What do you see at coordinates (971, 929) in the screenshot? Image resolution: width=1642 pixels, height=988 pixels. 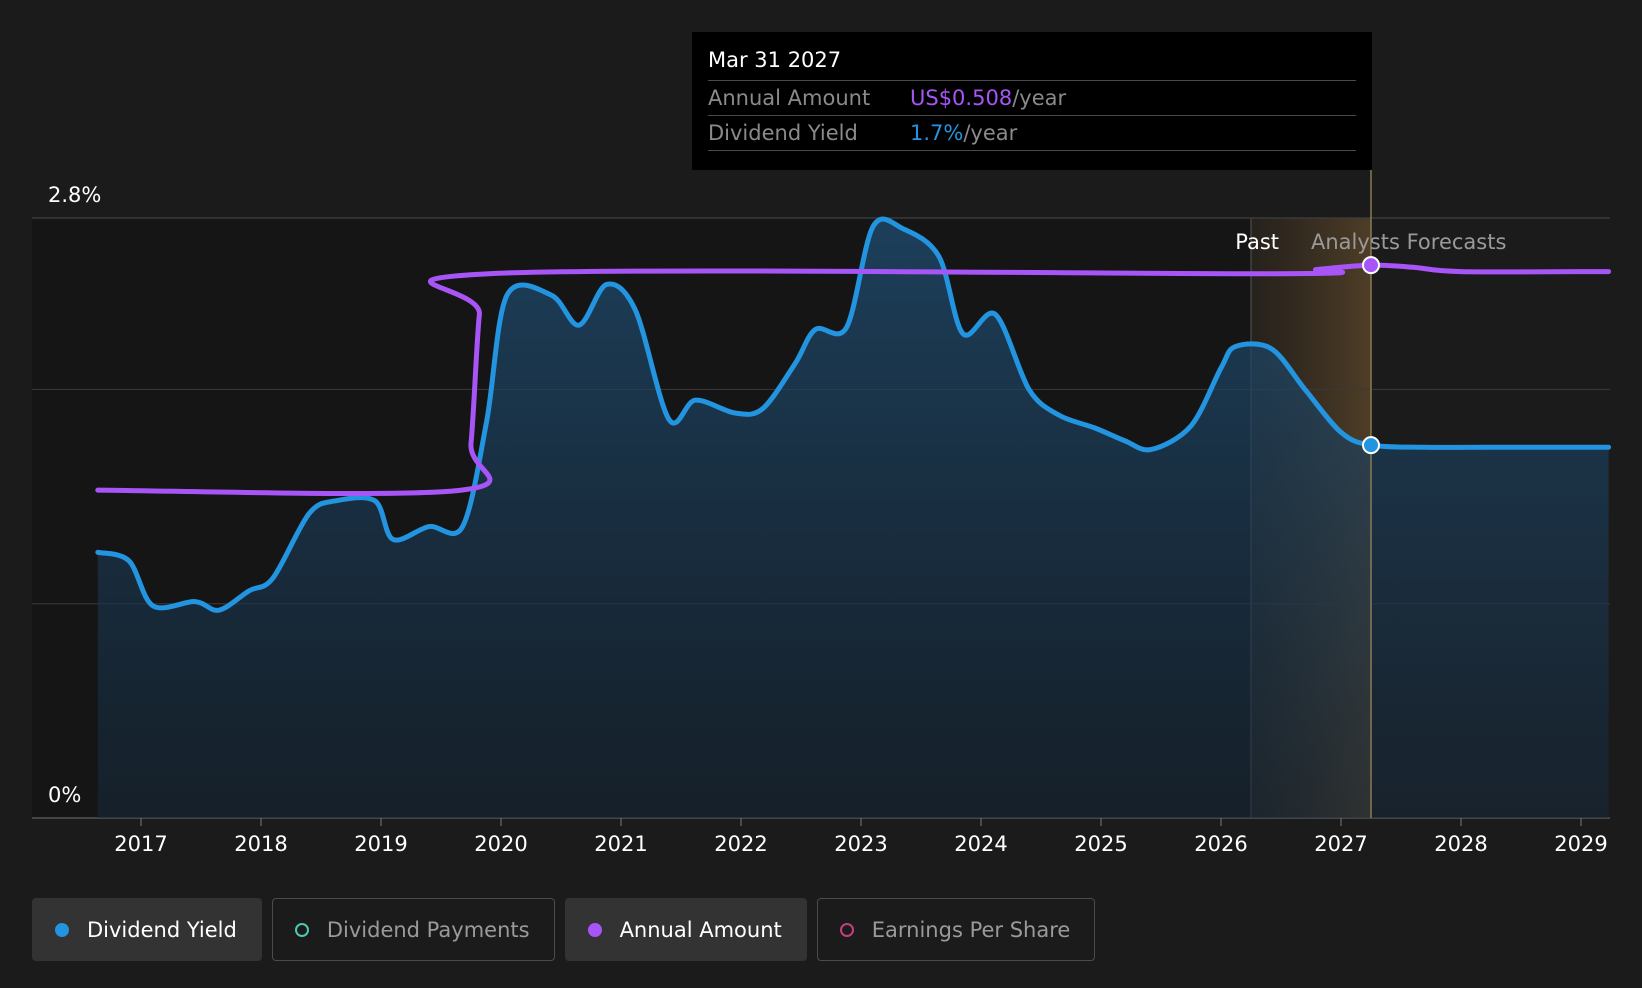 I see `legend-label: Earnings Per Share` at bounding box center [971, 929].